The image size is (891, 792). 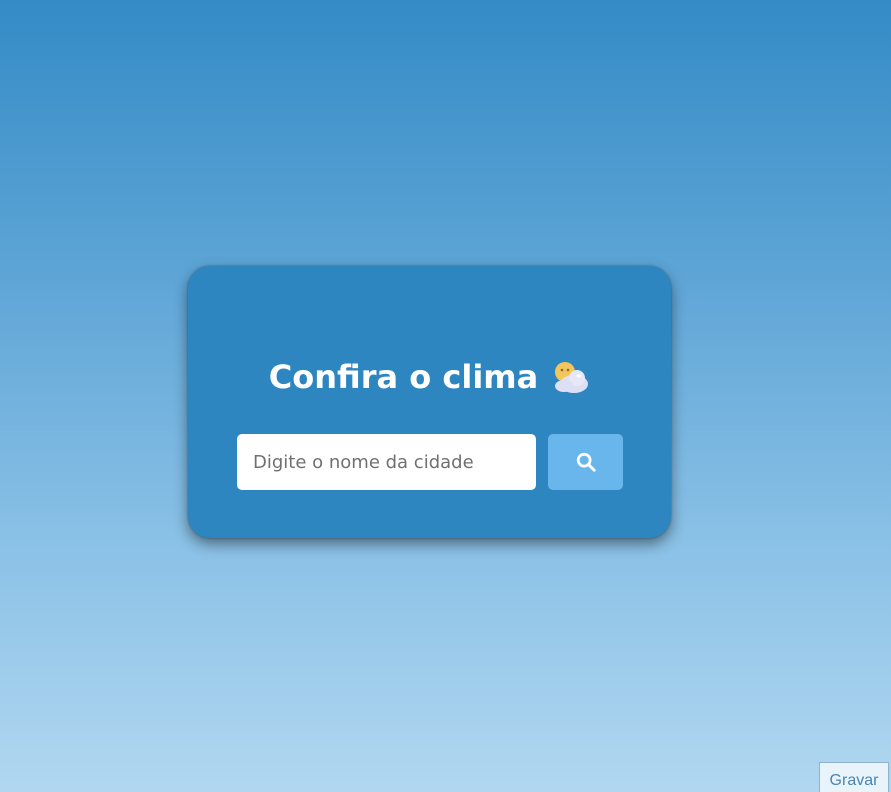 What do you see at coordinates (854, 777) in the screenshot?
I see `record-button: Gravar` at bounding box center [854, 777].